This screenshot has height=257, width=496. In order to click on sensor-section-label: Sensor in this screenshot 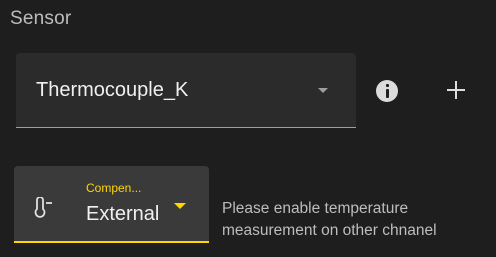, I will do `click(41, 18)`.